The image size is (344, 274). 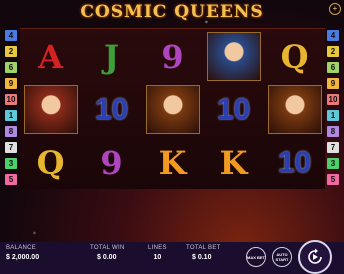 What do you see at coordinates (11, 83) in the screenshot?
I see `payline-left-9: 9` at bounding box center [11, 83].